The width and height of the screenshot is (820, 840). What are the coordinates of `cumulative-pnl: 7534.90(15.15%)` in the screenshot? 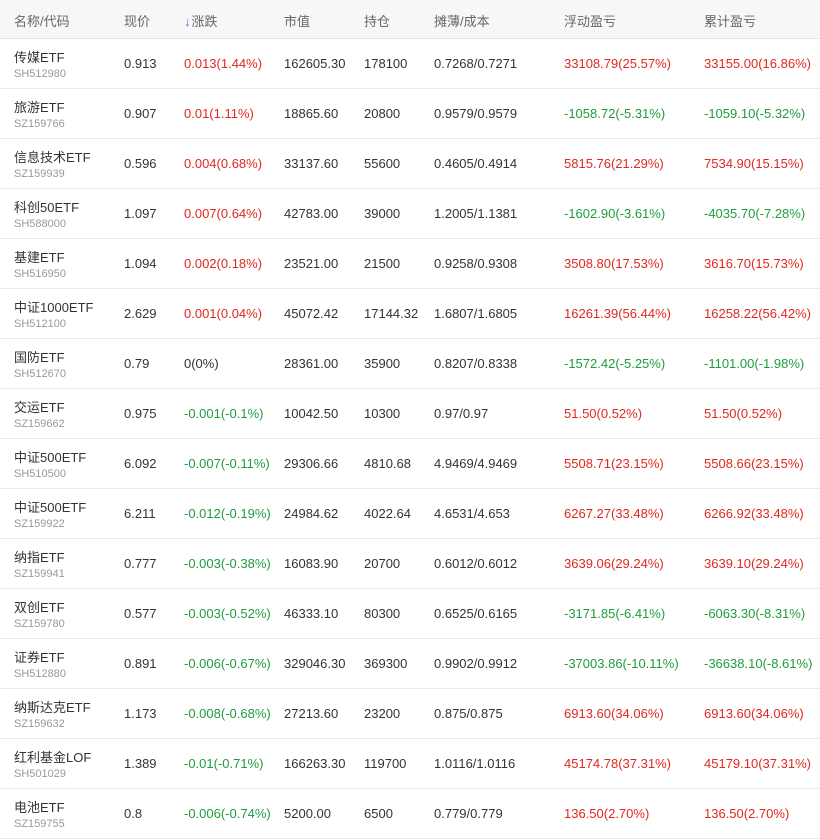 It's located at (754, 163).